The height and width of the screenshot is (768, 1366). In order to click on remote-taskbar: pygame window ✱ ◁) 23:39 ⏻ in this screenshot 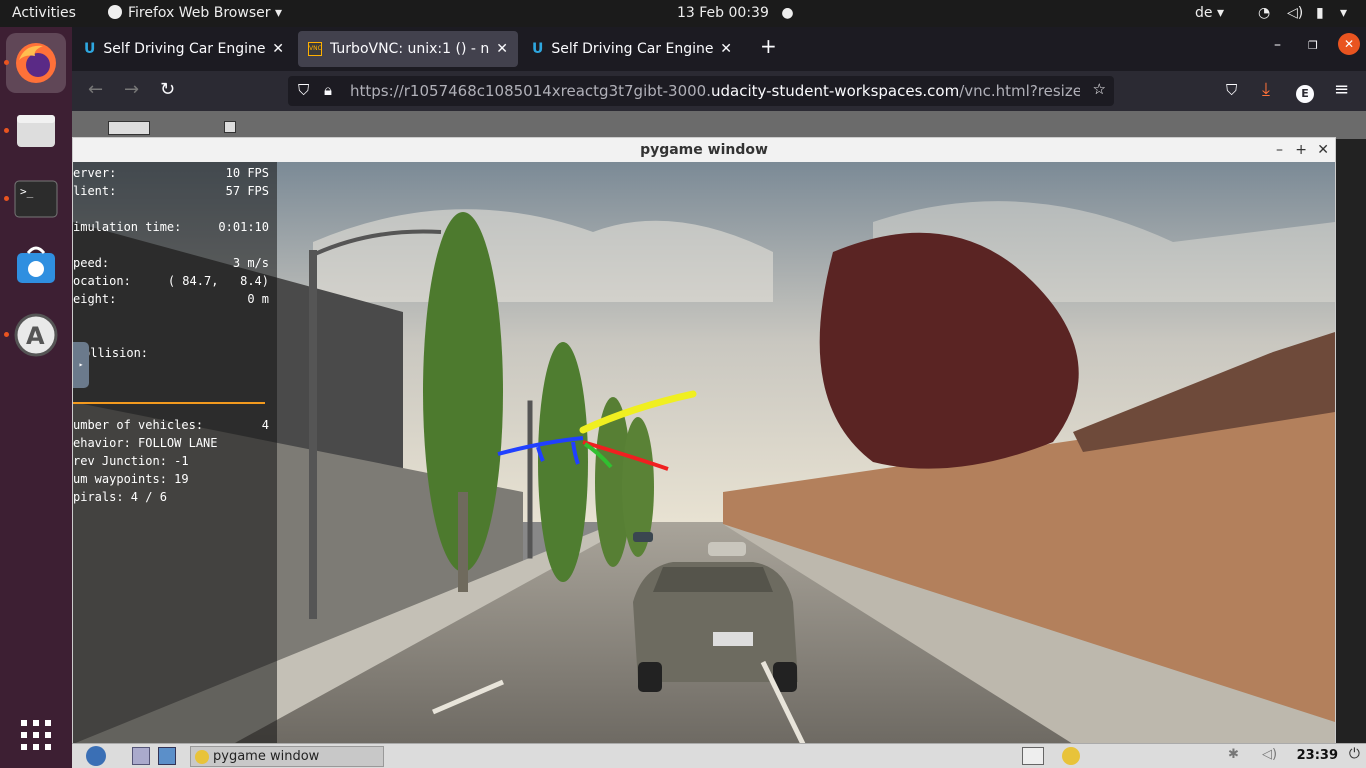, I will do `click(719, 755)`.